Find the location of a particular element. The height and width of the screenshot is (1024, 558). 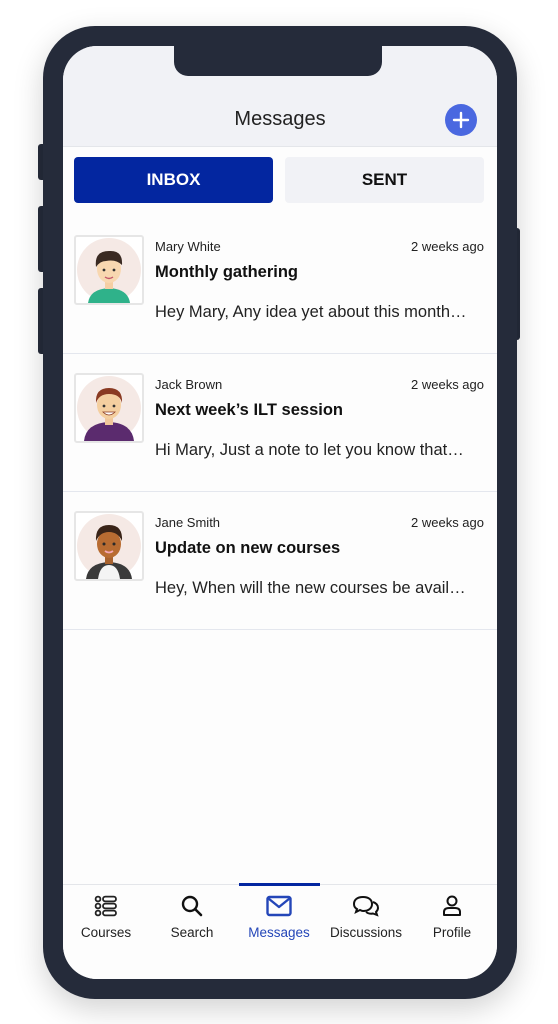

notch is located at coordinates (278, 61).